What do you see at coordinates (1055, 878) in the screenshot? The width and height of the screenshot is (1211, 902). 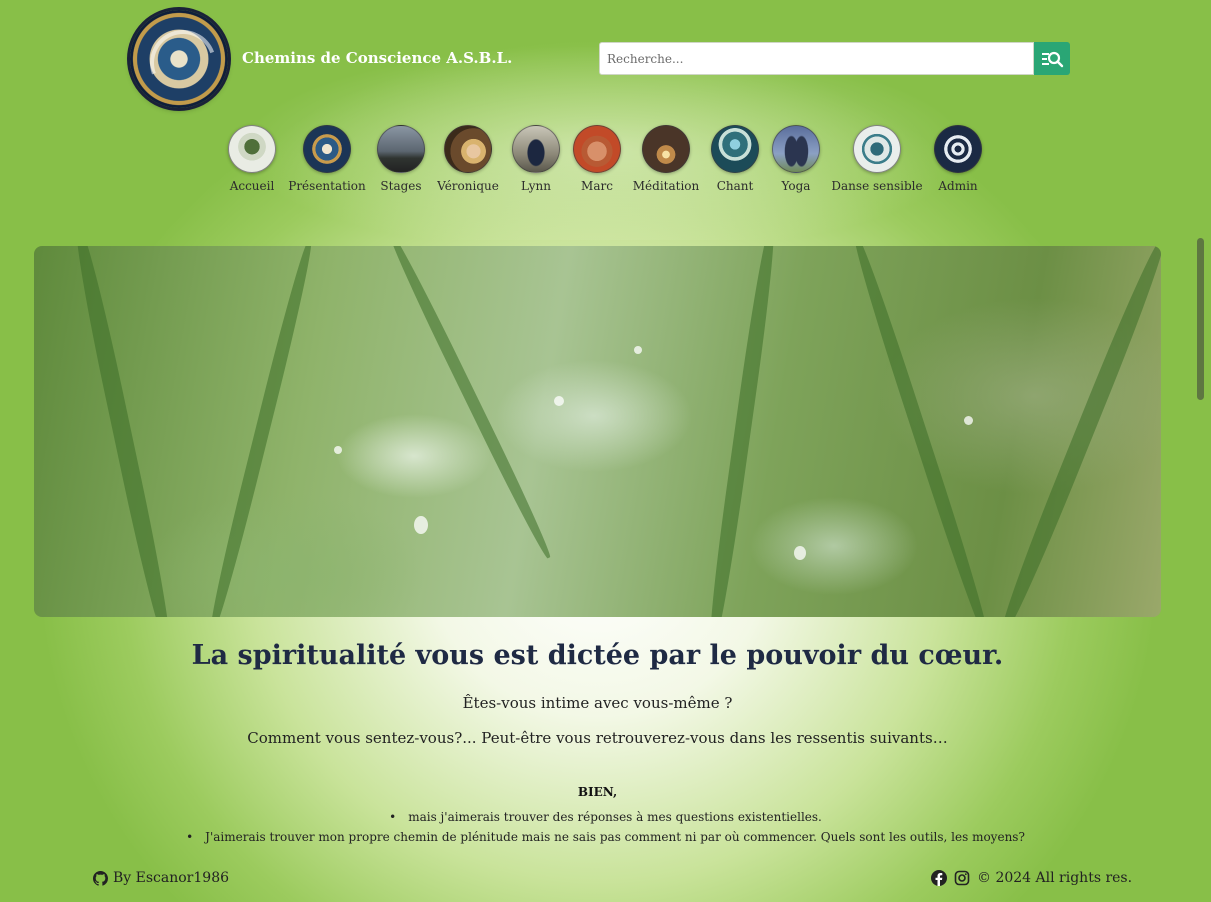 I see `copyright-text: © 2024 All rights res.` at bounding box center [1055, 878].